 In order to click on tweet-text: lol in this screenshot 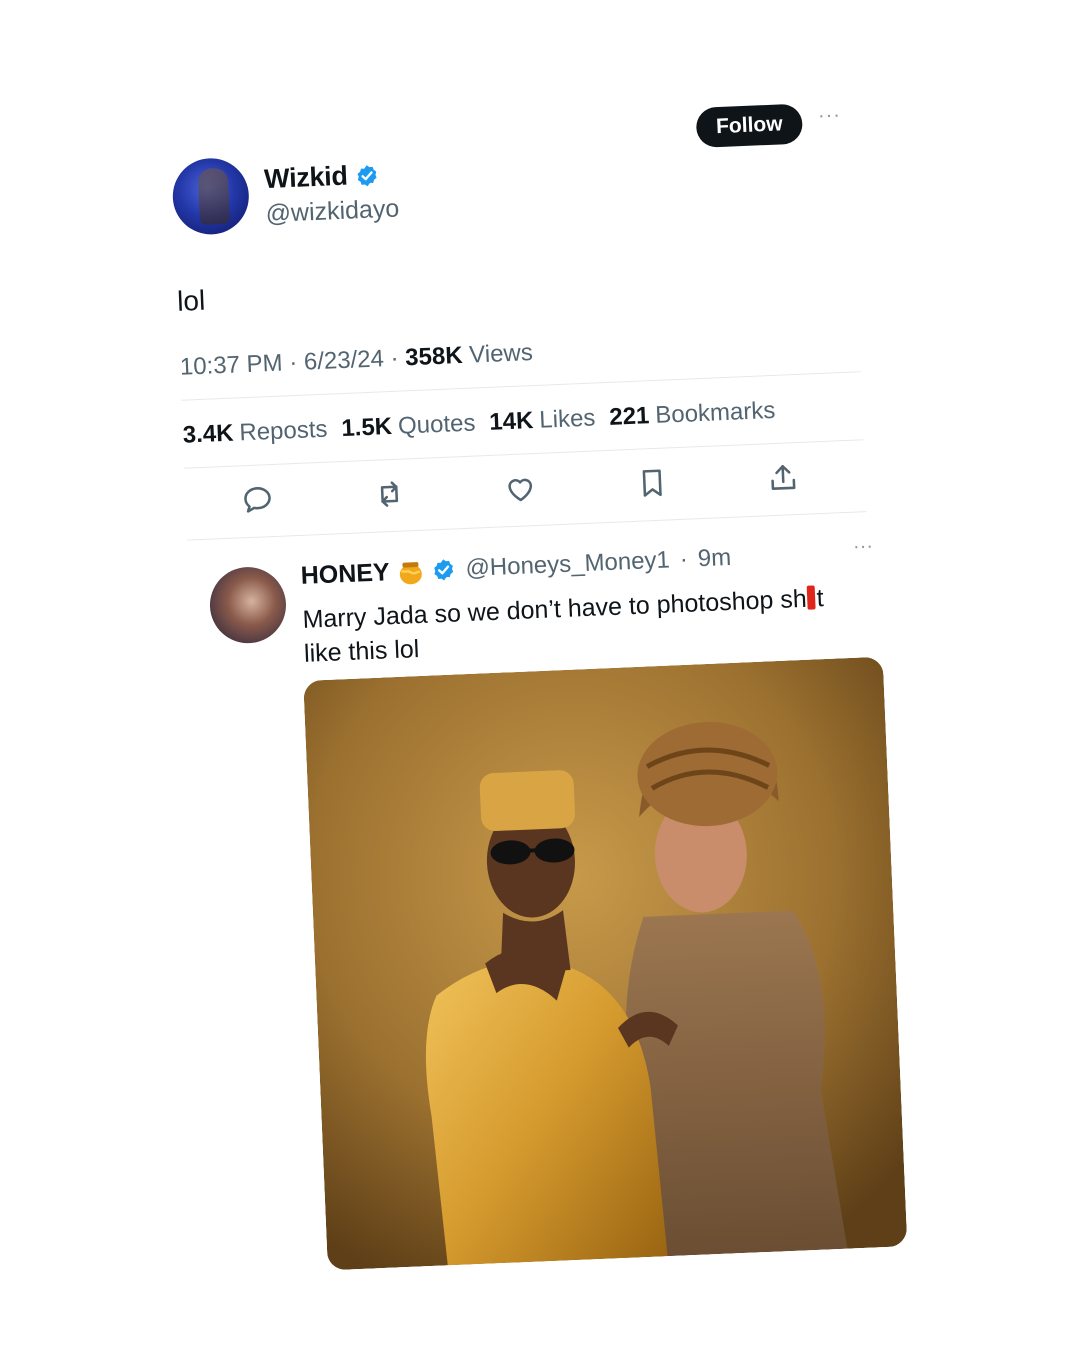, I will do `click(191, 300)`.